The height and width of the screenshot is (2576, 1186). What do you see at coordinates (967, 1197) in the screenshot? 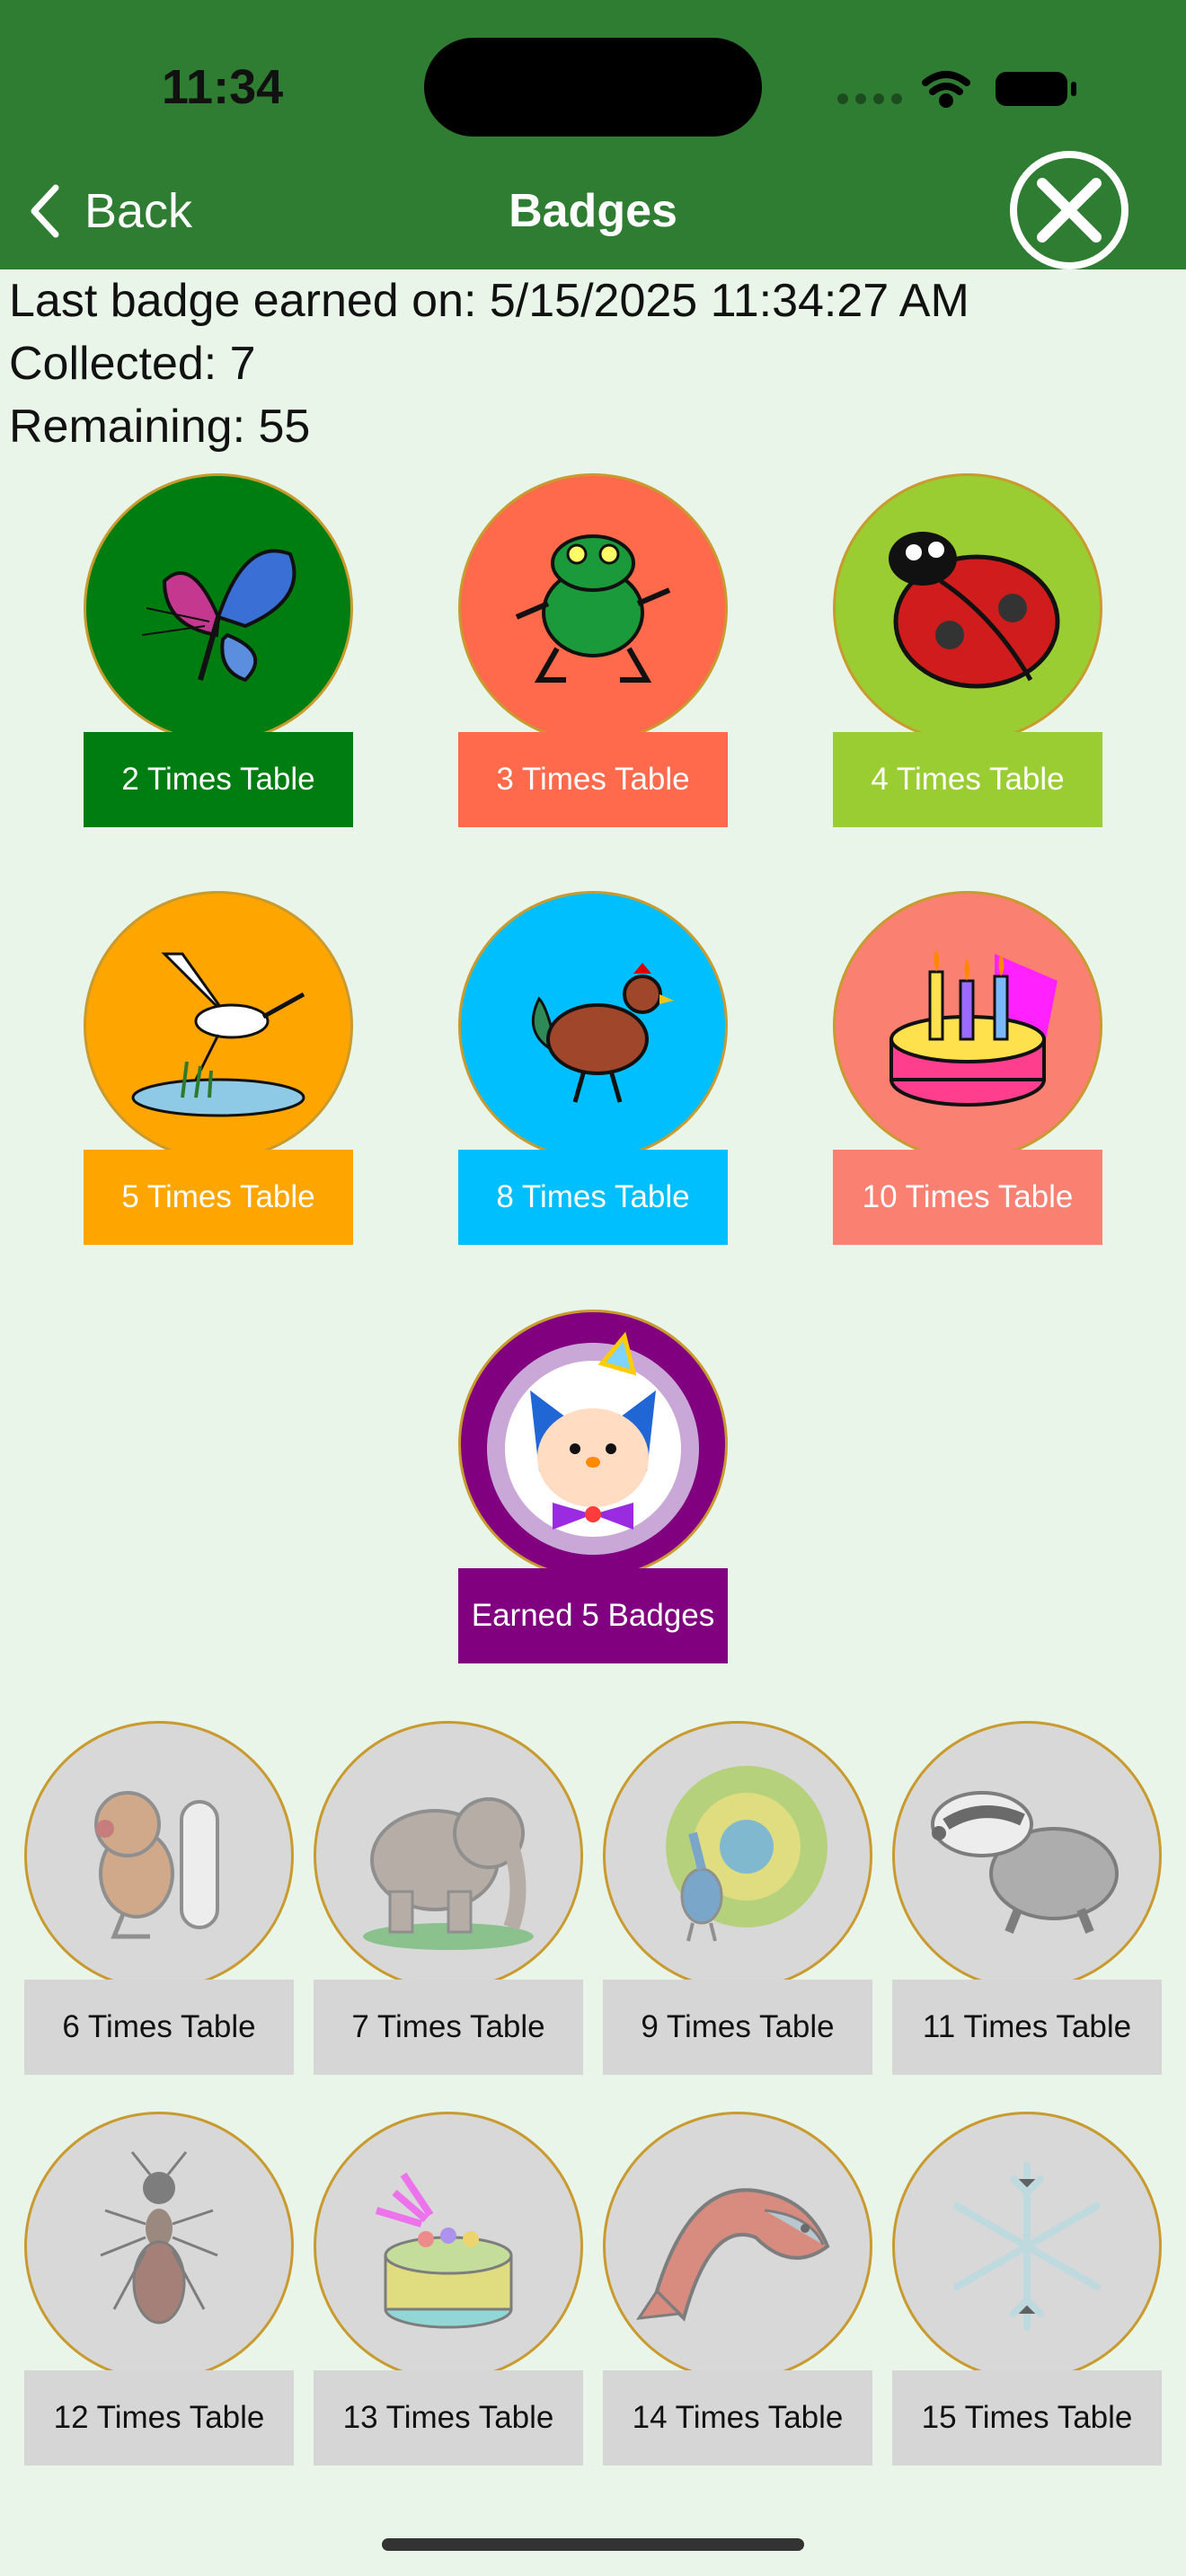
I see `badge-label: 10 Times Table` at bounding box center [967, 1197].